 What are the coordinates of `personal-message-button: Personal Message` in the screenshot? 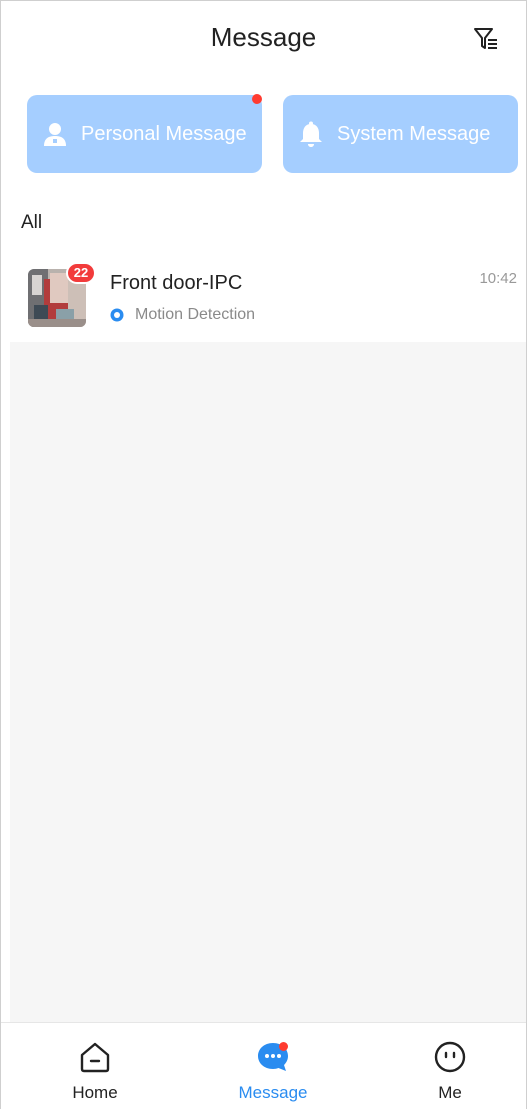 It's located at (144, 133).